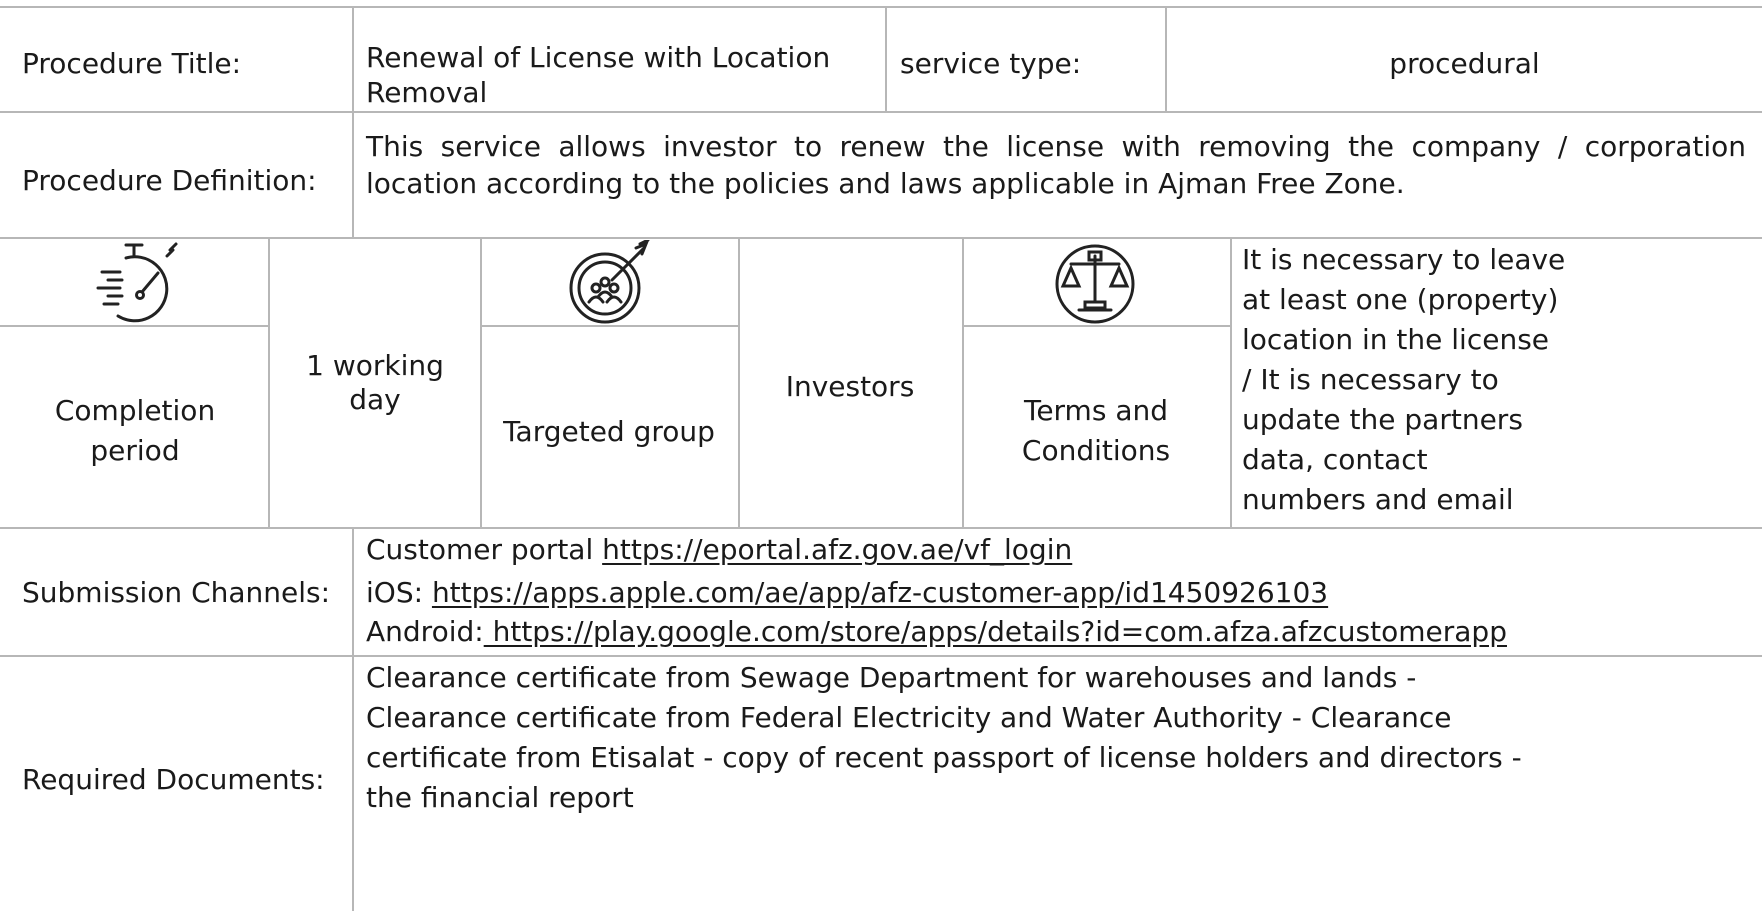 The height and width of the screenshot is (911, 1762). I want to click on terms-line: location in the license, so click(1396, 339).